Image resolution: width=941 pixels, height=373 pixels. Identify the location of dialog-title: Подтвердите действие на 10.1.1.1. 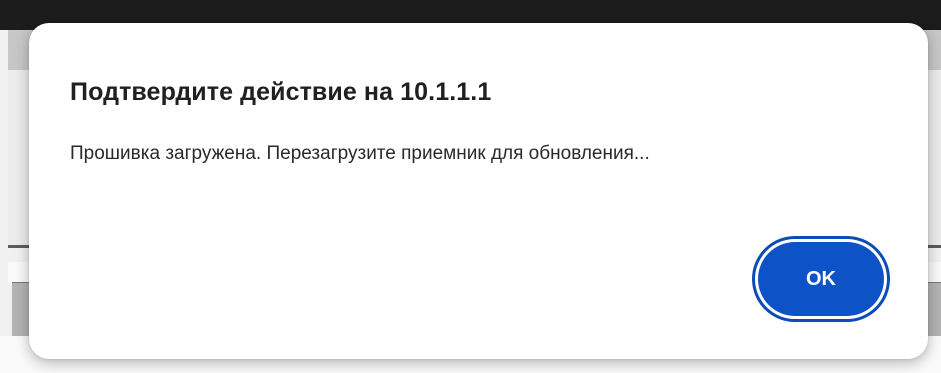
(281, 92).